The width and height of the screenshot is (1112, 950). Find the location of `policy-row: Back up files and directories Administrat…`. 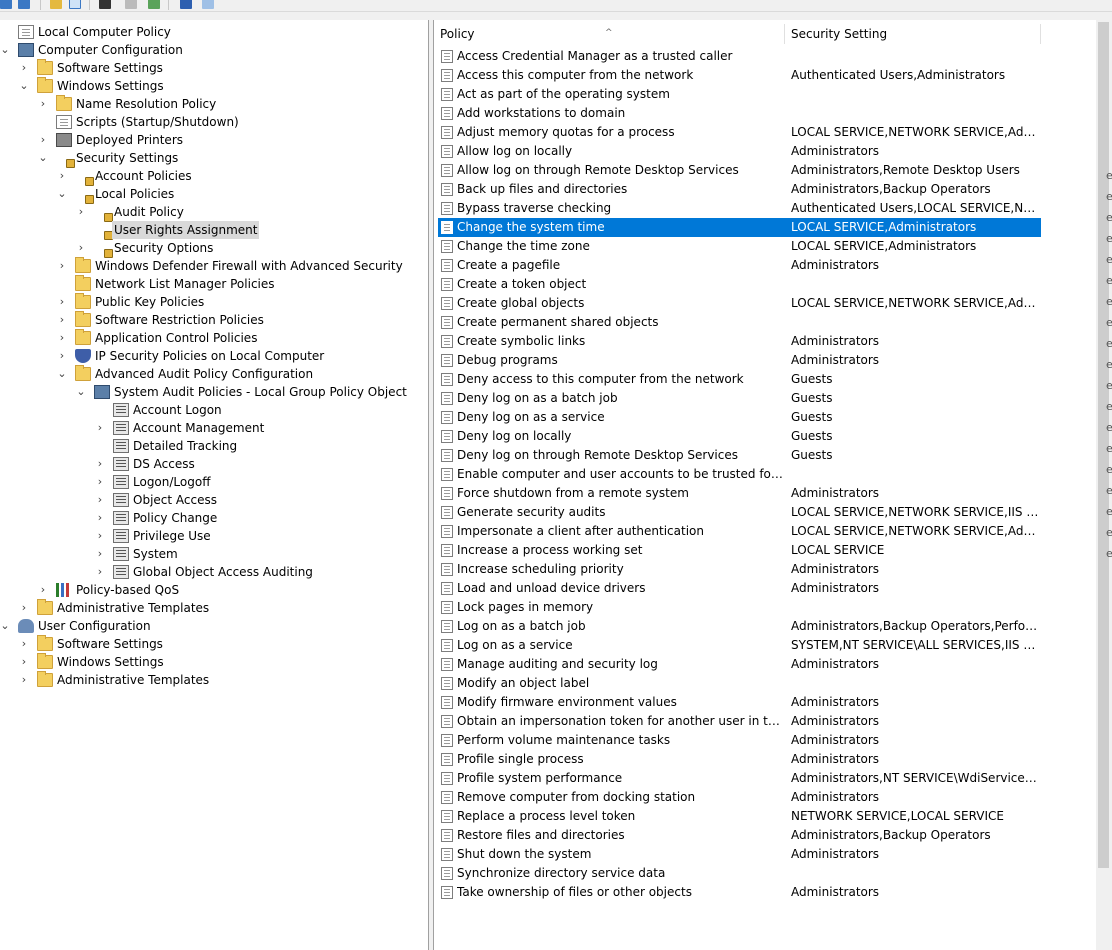

policy-row: Back up files and directories Administrat… is located at coordinates (739, 189).